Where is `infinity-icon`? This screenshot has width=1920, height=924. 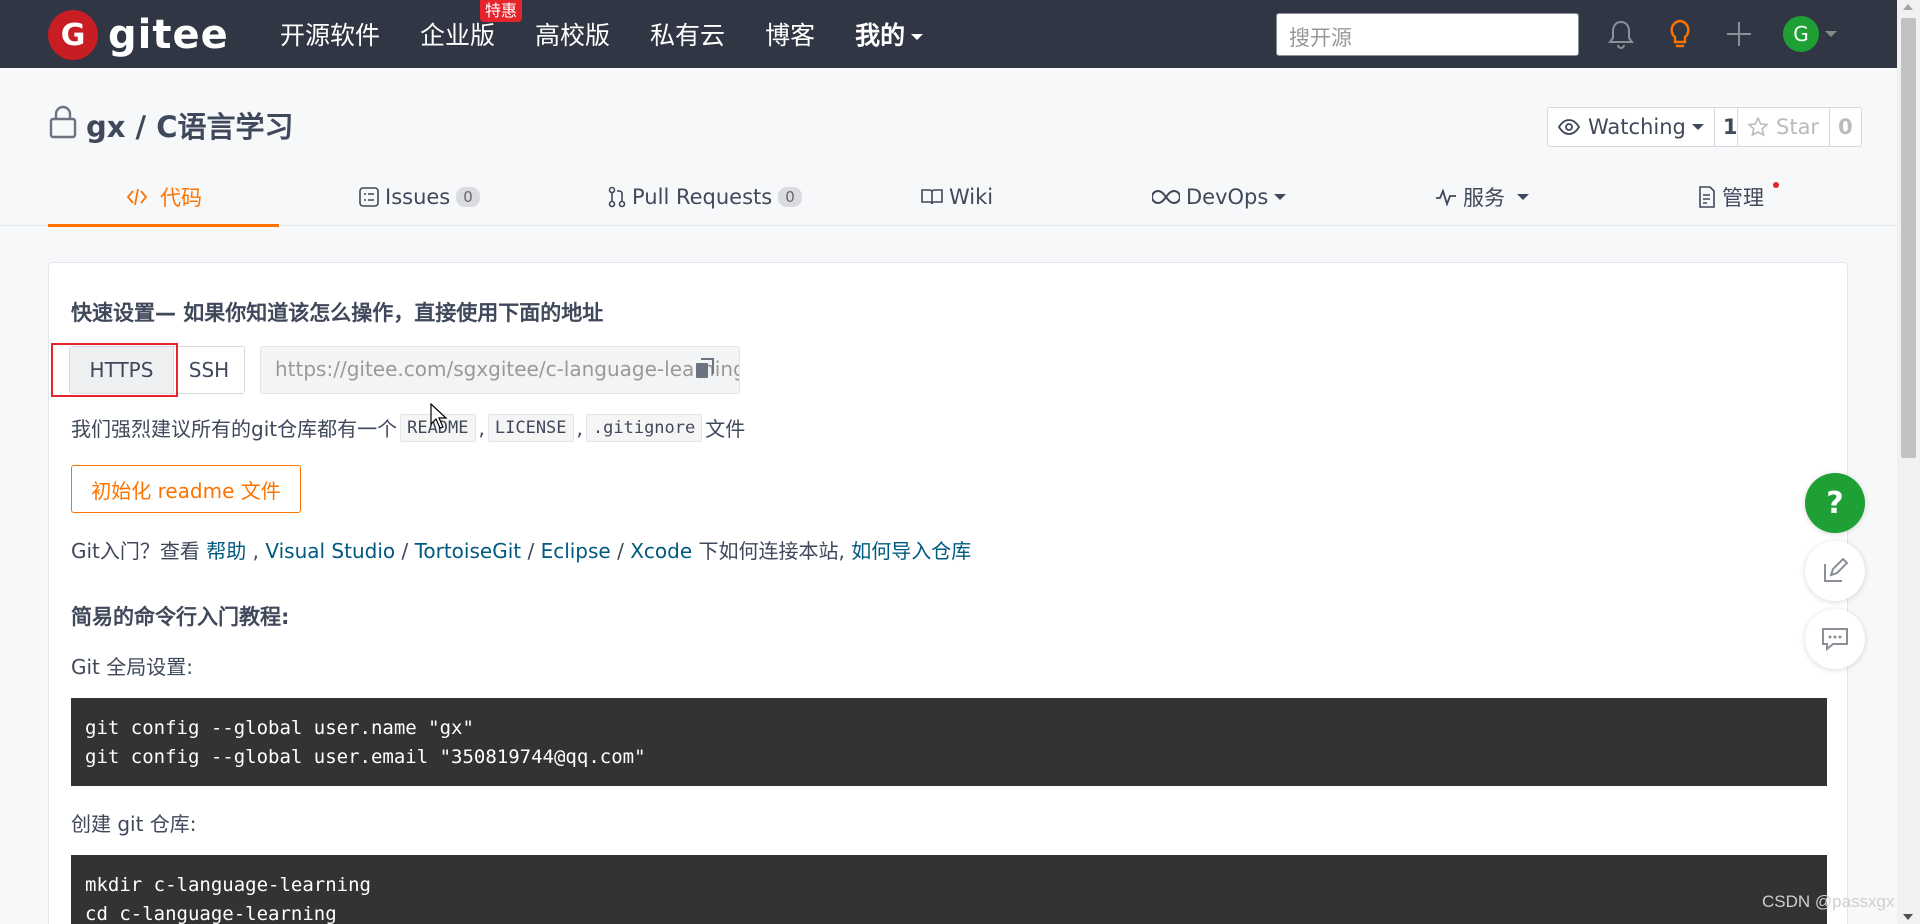
infinity-icon is located at coordinates (1169, 197).